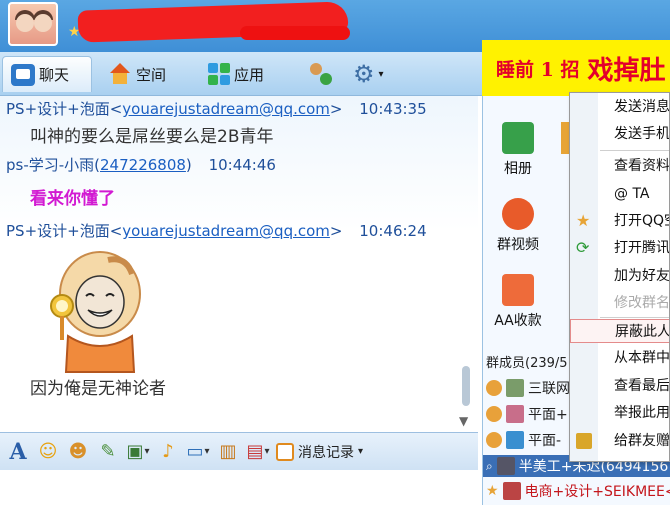  What do you see at coordinates (527, 414) in the screenshot?
I see `member-row: 平面+` at bounding box center [527, 414].